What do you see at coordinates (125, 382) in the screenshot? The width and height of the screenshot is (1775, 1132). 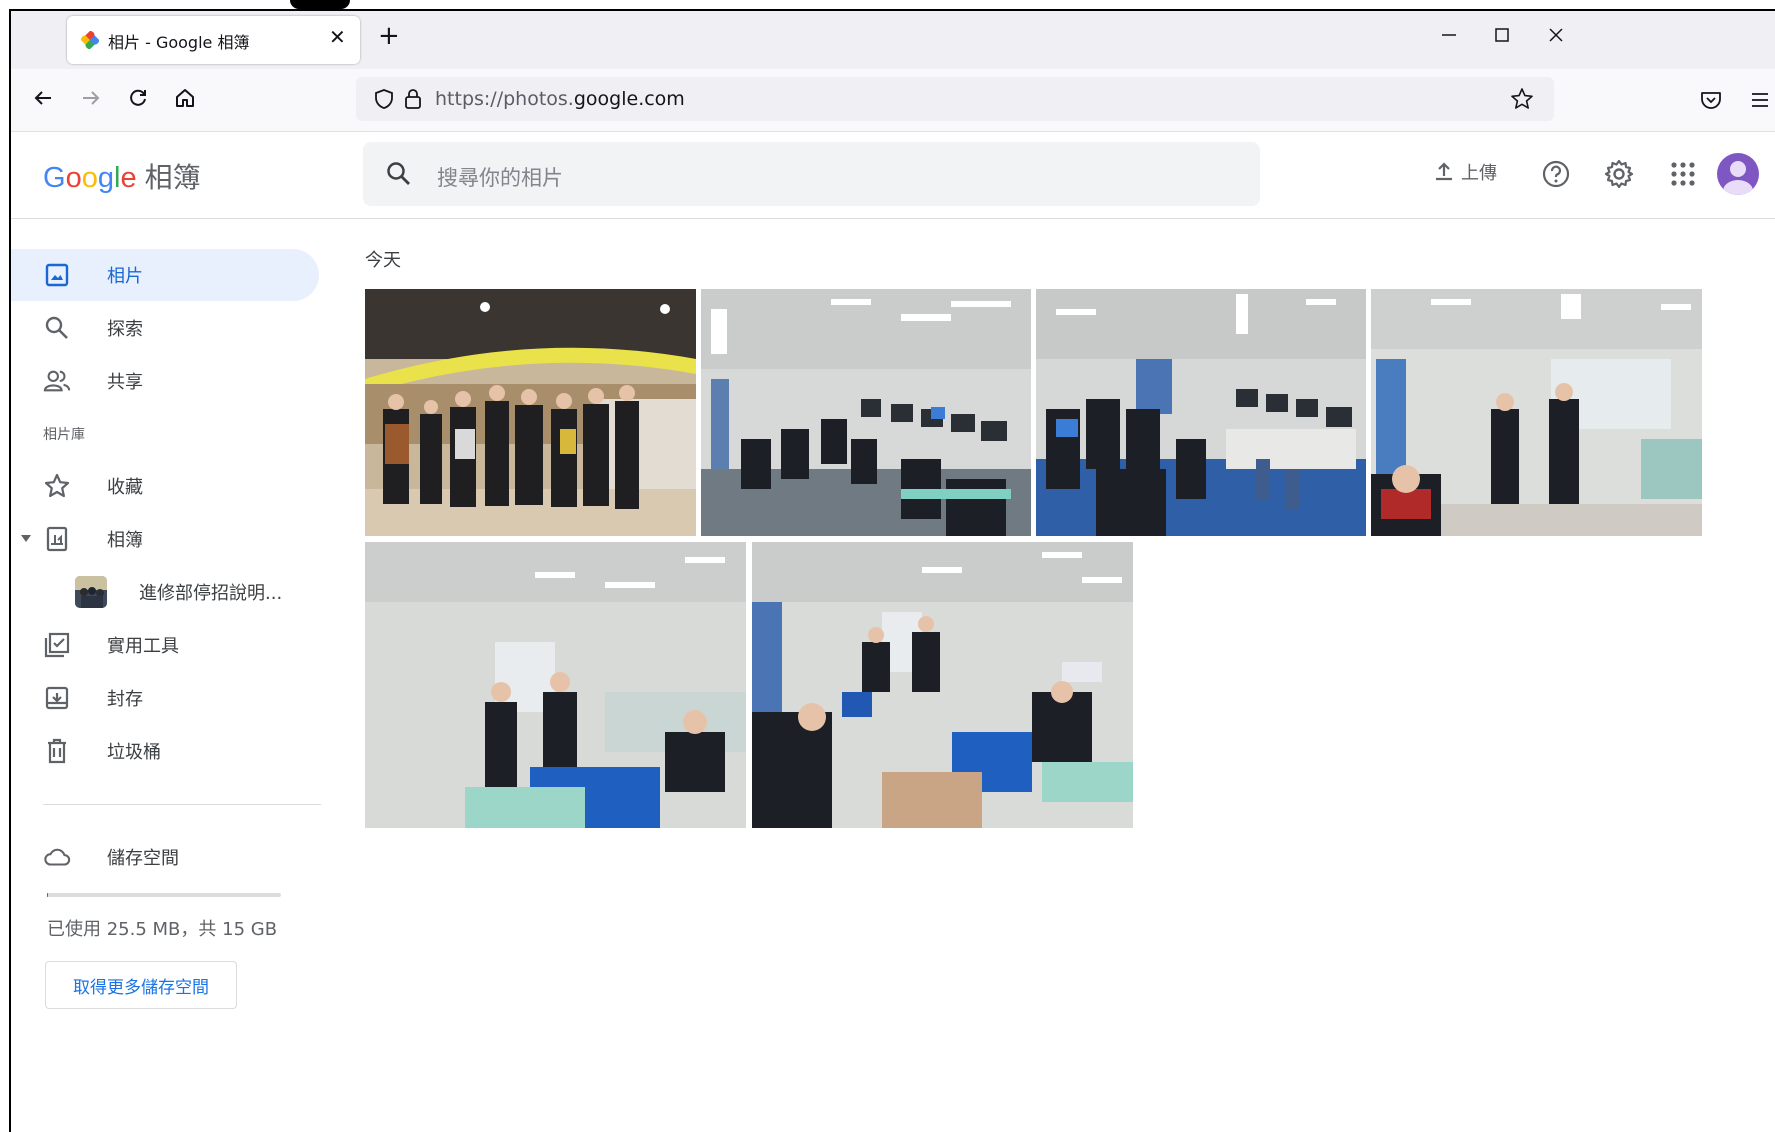 I see `sidebar-item-label: 共享` at bounding box center [125, 382].